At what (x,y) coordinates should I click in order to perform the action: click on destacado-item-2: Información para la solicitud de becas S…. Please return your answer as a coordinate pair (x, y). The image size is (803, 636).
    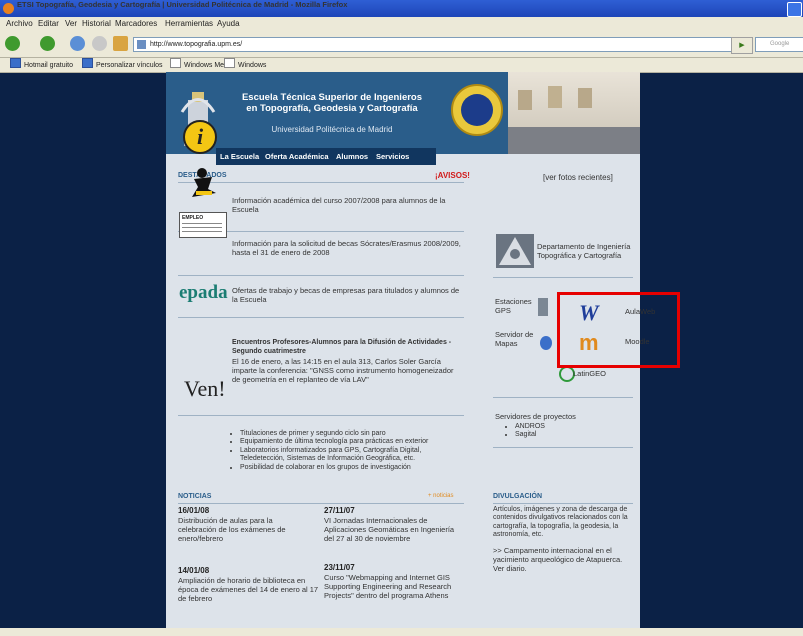
    Looking at the image, I should click on (347, 248).